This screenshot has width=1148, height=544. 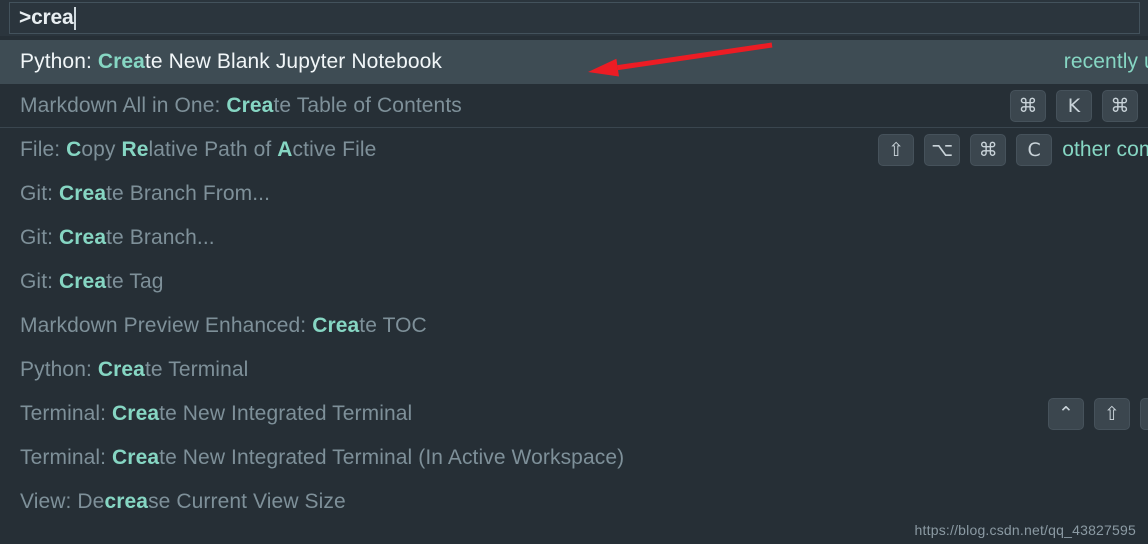 What do you see at coordinates (43, 149) in the screenshot?
I see `label-text: File:` at bounding box center [43, 149].